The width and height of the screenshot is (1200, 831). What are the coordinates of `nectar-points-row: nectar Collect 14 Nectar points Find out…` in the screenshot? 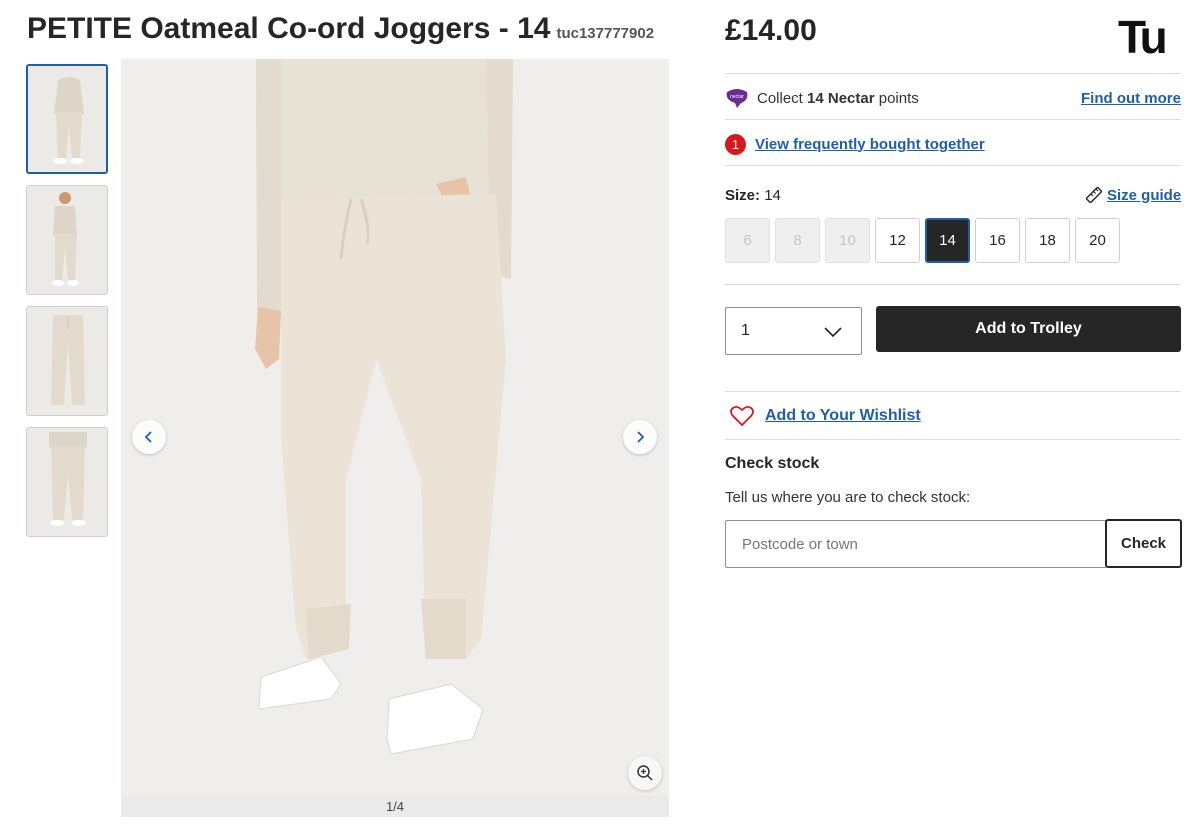 It's located at (953, 98).